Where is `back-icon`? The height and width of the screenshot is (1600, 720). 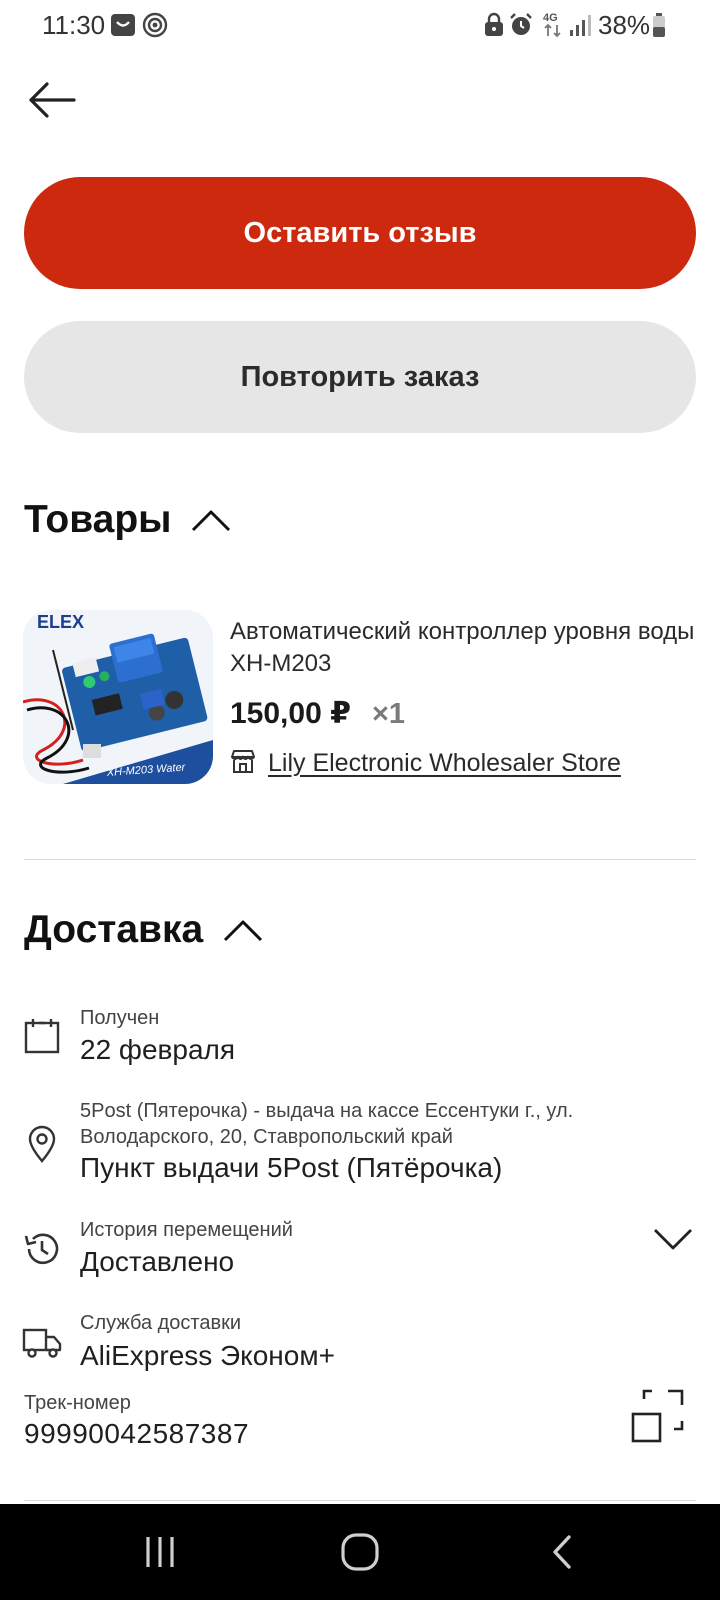 back-icon is located at coordinates (562, 1552).